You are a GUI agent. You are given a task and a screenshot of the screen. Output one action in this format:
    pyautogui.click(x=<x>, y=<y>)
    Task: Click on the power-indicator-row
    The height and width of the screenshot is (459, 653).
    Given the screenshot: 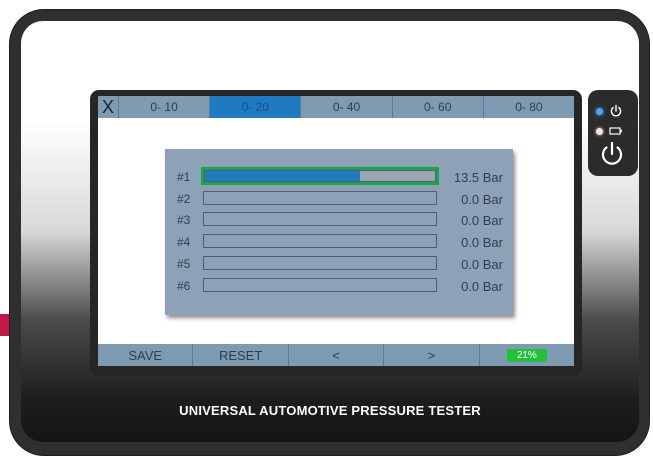 What is the action you would take?
    pyautogui.click(x=609, y=111)
    